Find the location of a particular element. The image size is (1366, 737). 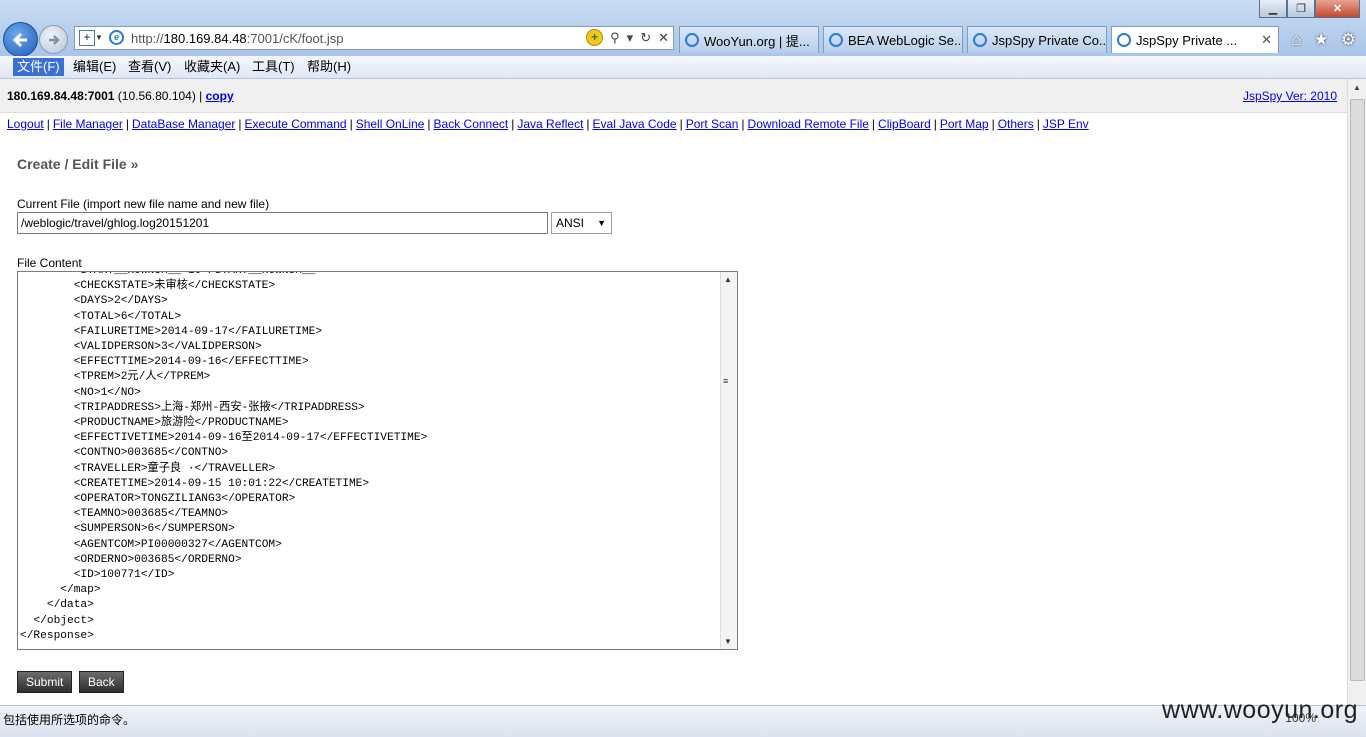

editor-scrollbar: ▲ ≡ ▼ is located at coordinates (728, 460).